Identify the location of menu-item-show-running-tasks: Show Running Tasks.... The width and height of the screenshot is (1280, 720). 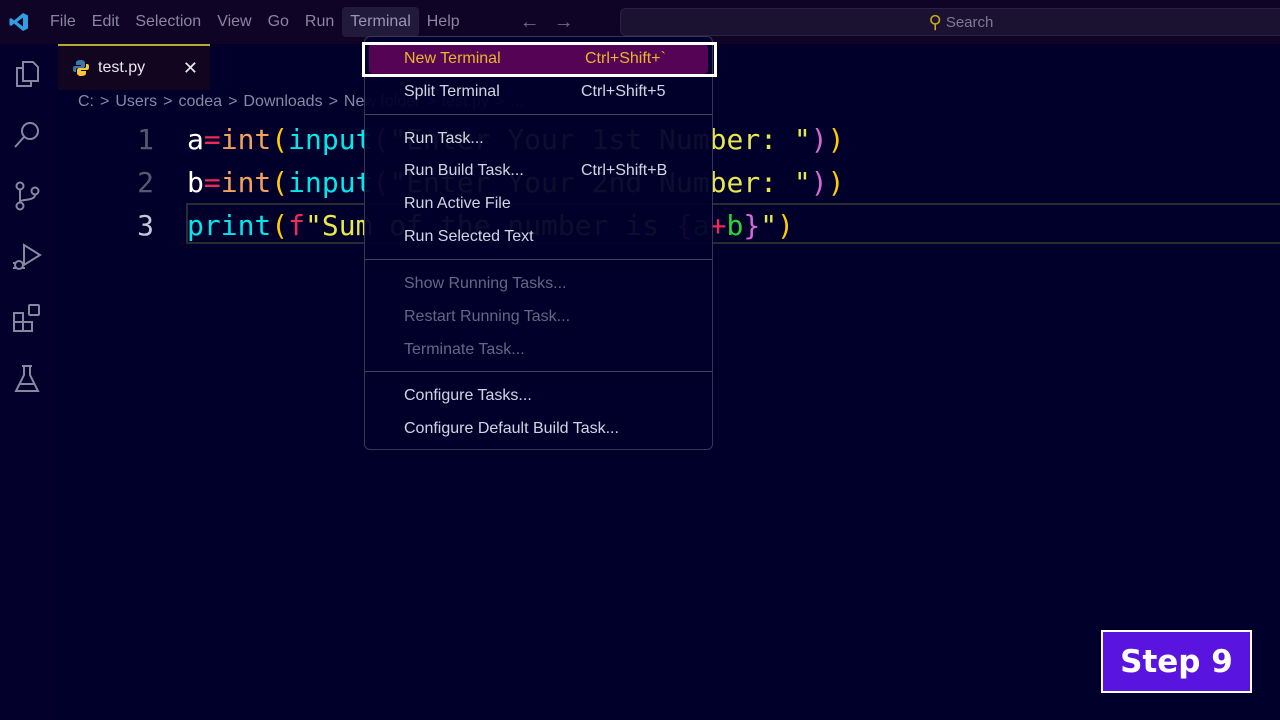
(538, 284).